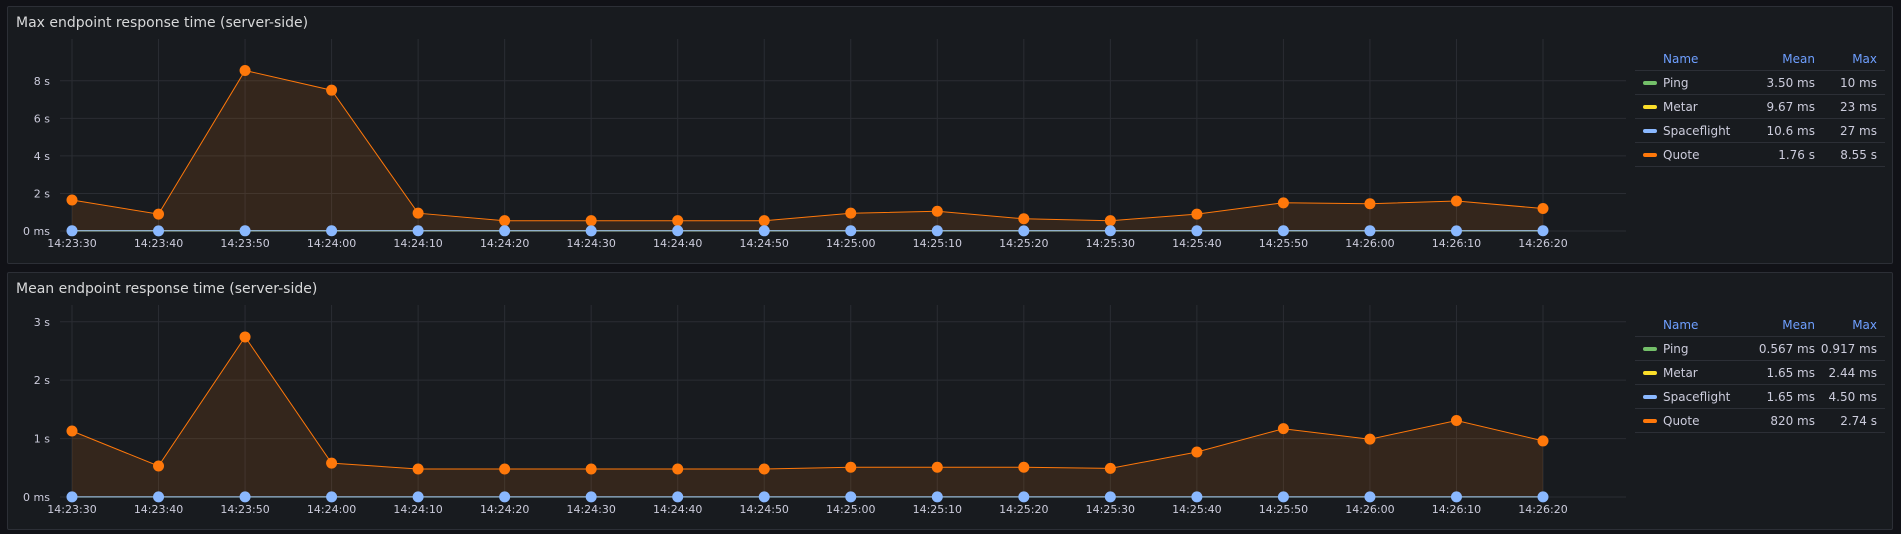  I want to click on x-tick-label: 14:25:40, so click(1196, 509).